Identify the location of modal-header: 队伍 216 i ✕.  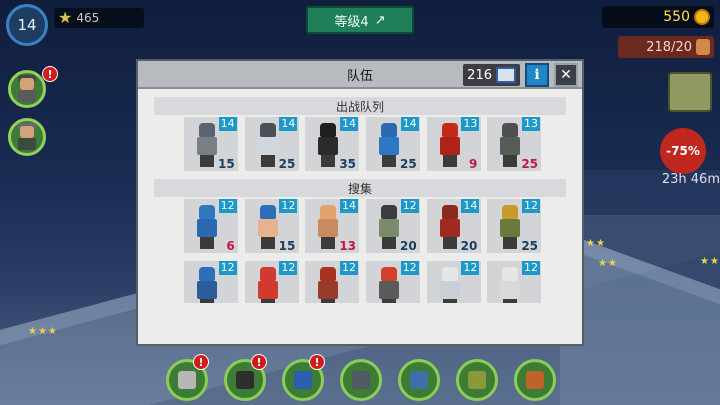
(360, 75).